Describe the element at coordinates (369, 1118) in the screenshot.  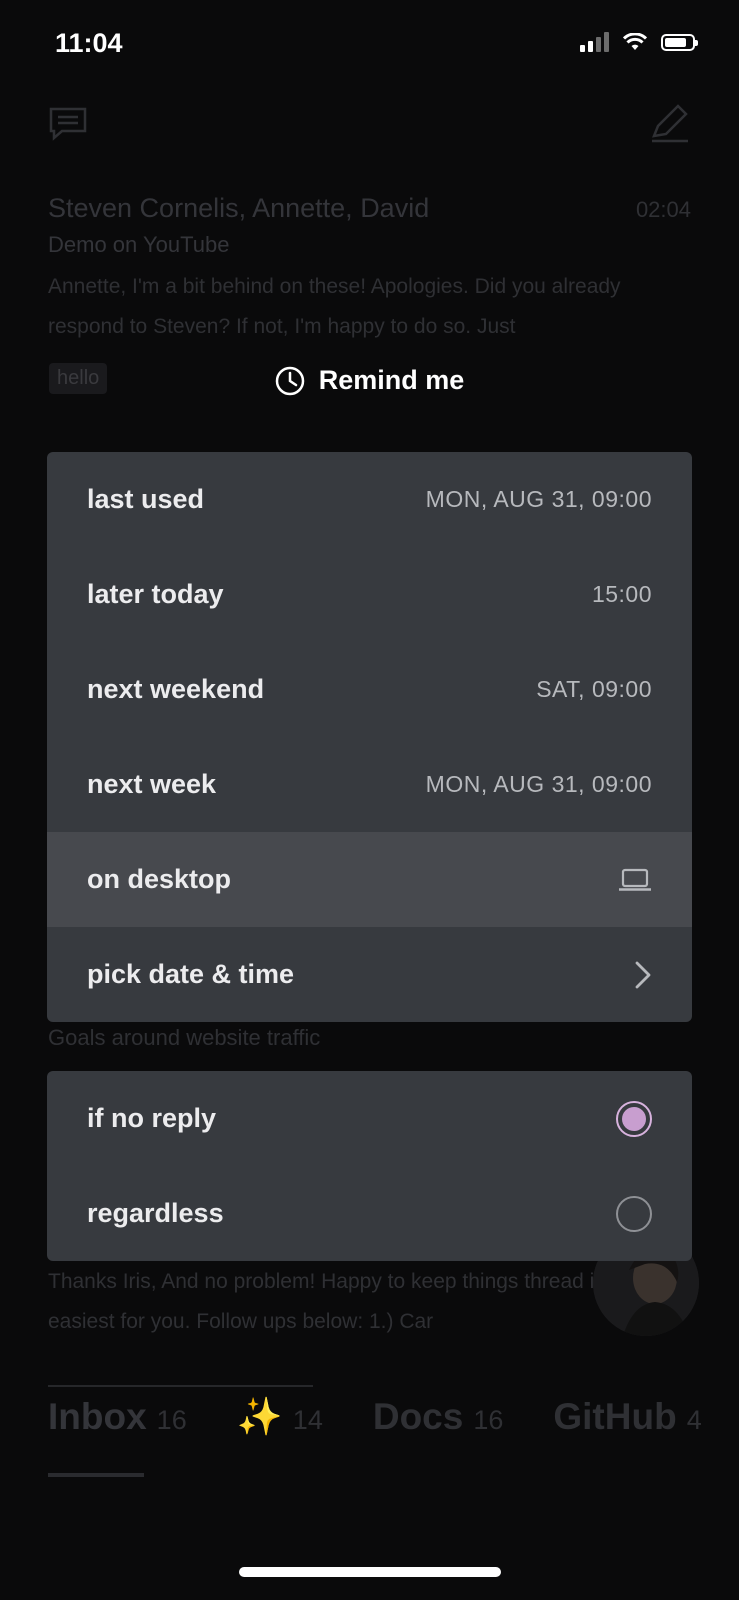
I see `mode-if-no-reply: if no reply` at that location.